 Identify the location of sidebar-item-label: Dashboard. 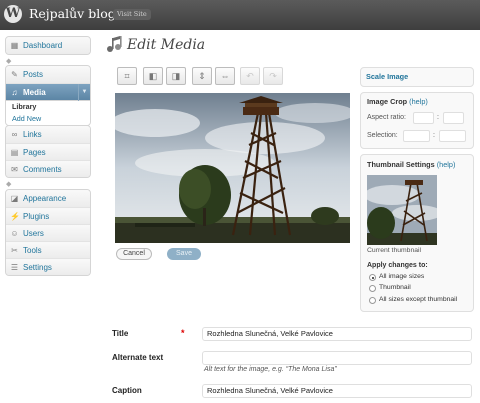
(43, 45).